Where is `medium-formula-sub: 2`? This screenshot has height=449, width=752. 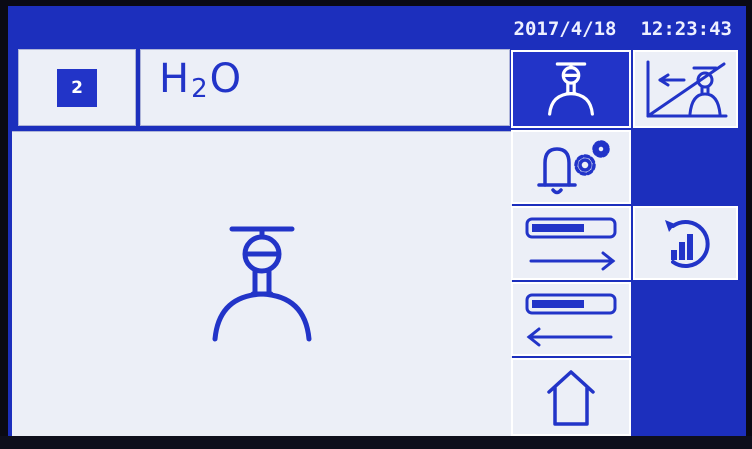 medium-formula-sub: 2 is located at coordinates (199, 89).